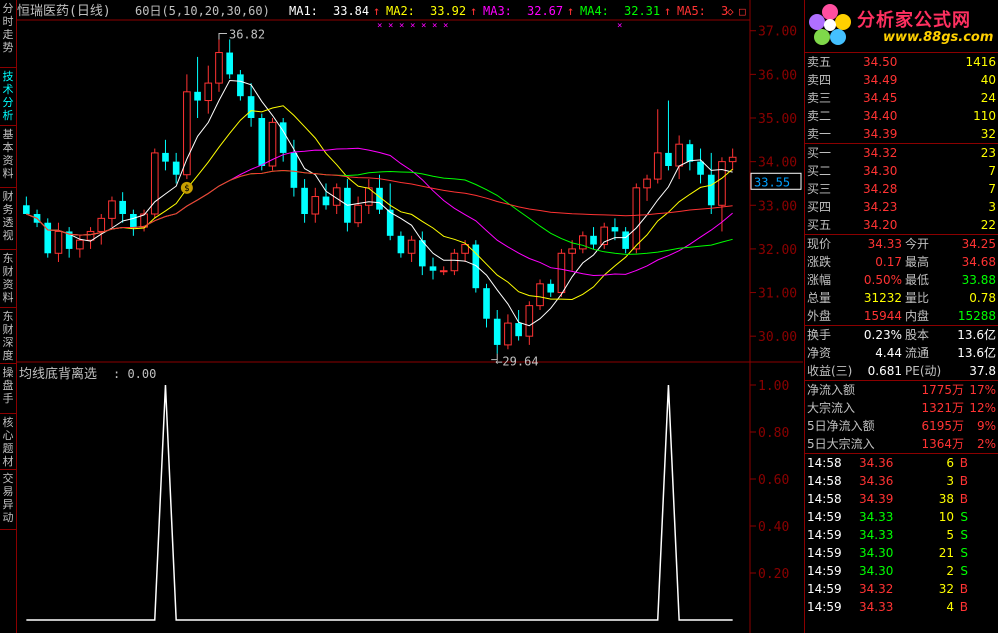  What do you see at coordinates (247, 34) in the screenshot?
I see `high-price-label: 36.82` at bounding box center [247, 34].